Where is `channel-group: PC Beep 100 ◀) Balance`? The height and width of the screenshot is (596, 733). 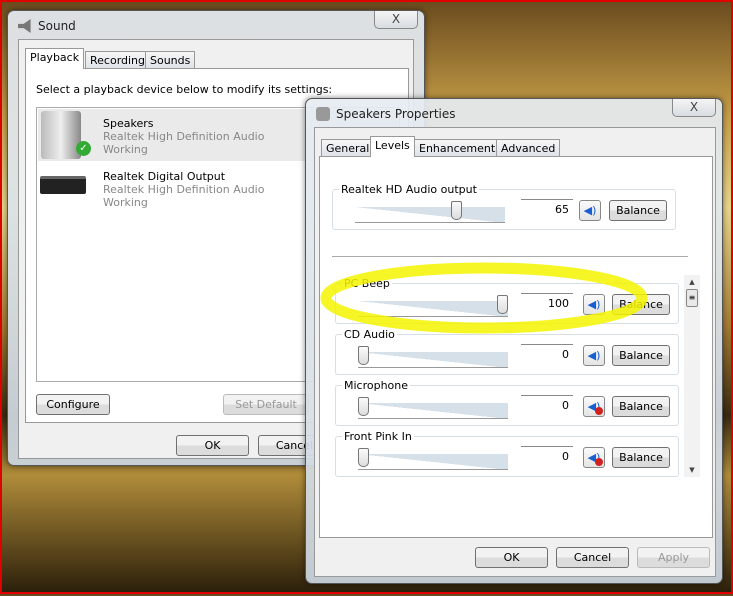
channel-group: PC Beep 100 ◀) Balance is located at coordinates (507, 300).